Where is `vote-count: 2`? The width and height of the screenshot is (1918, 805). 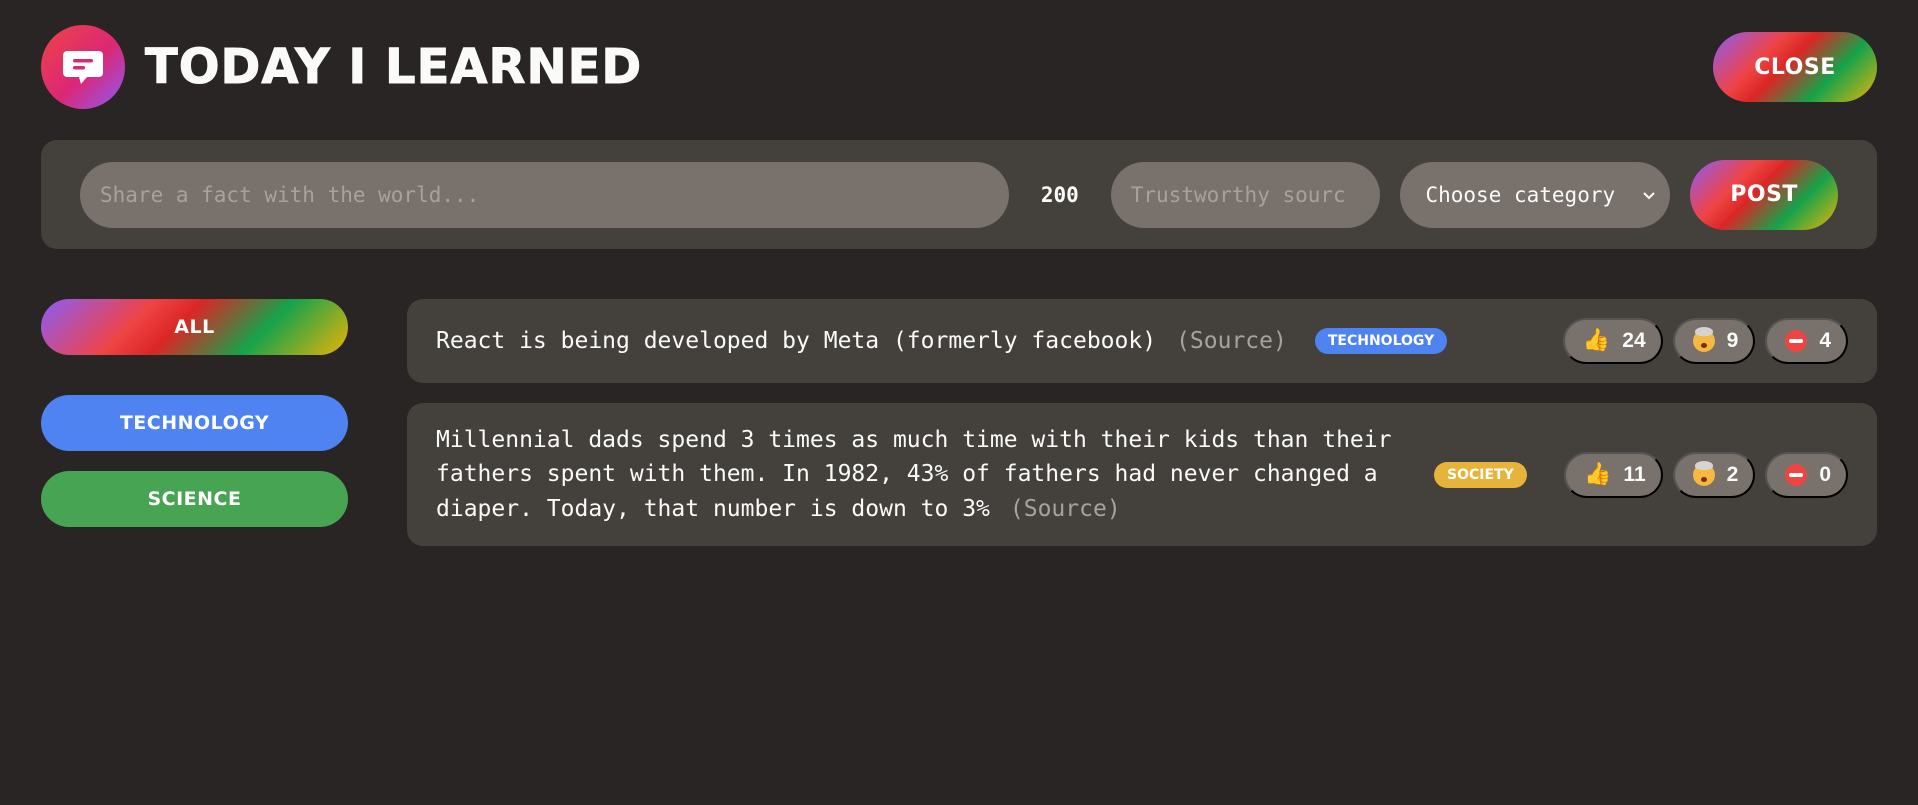 vote-count: 2 is located at coordinates (1732, 474).